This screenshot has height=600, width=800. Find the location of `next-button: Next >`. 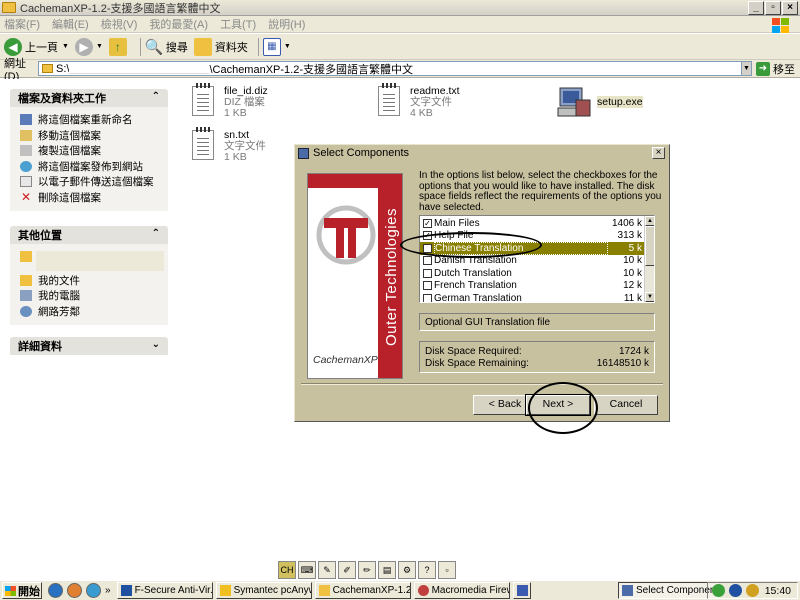

next-button: Next > is located at coordinates (558, 405).